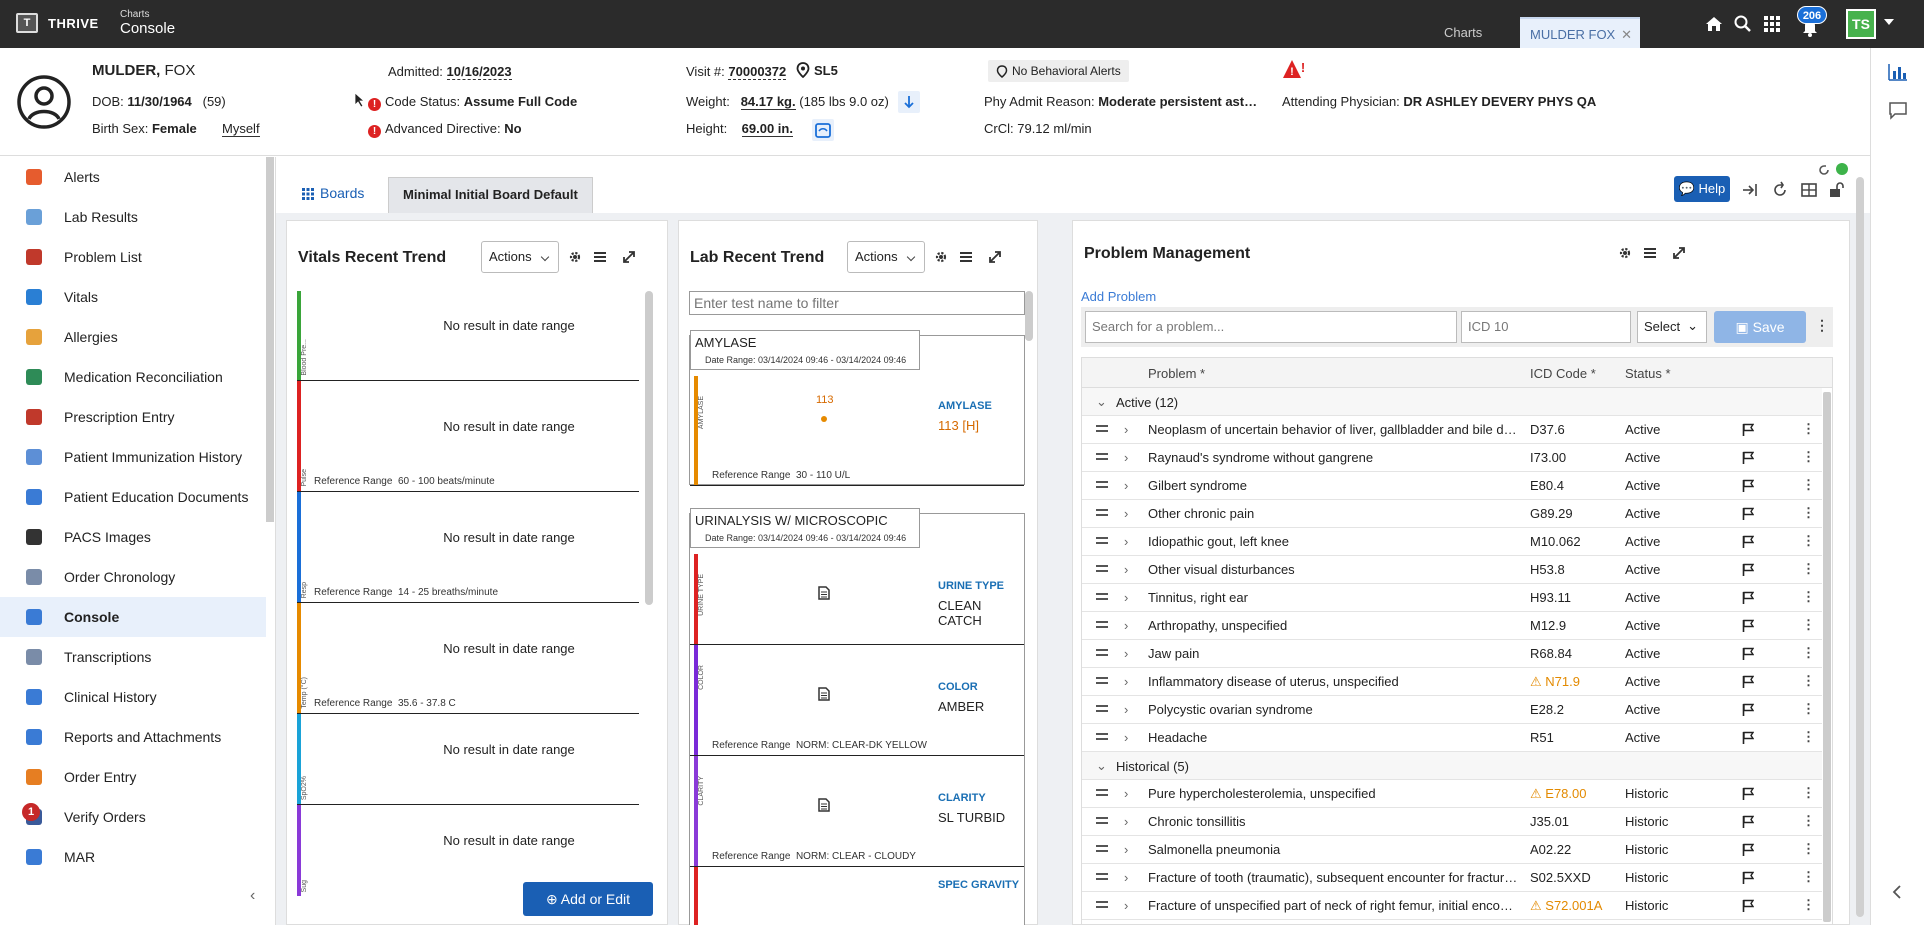  I want to click on sidebar-item-medication-reconciliation: Medication Reconciliation, so click(133, 377).